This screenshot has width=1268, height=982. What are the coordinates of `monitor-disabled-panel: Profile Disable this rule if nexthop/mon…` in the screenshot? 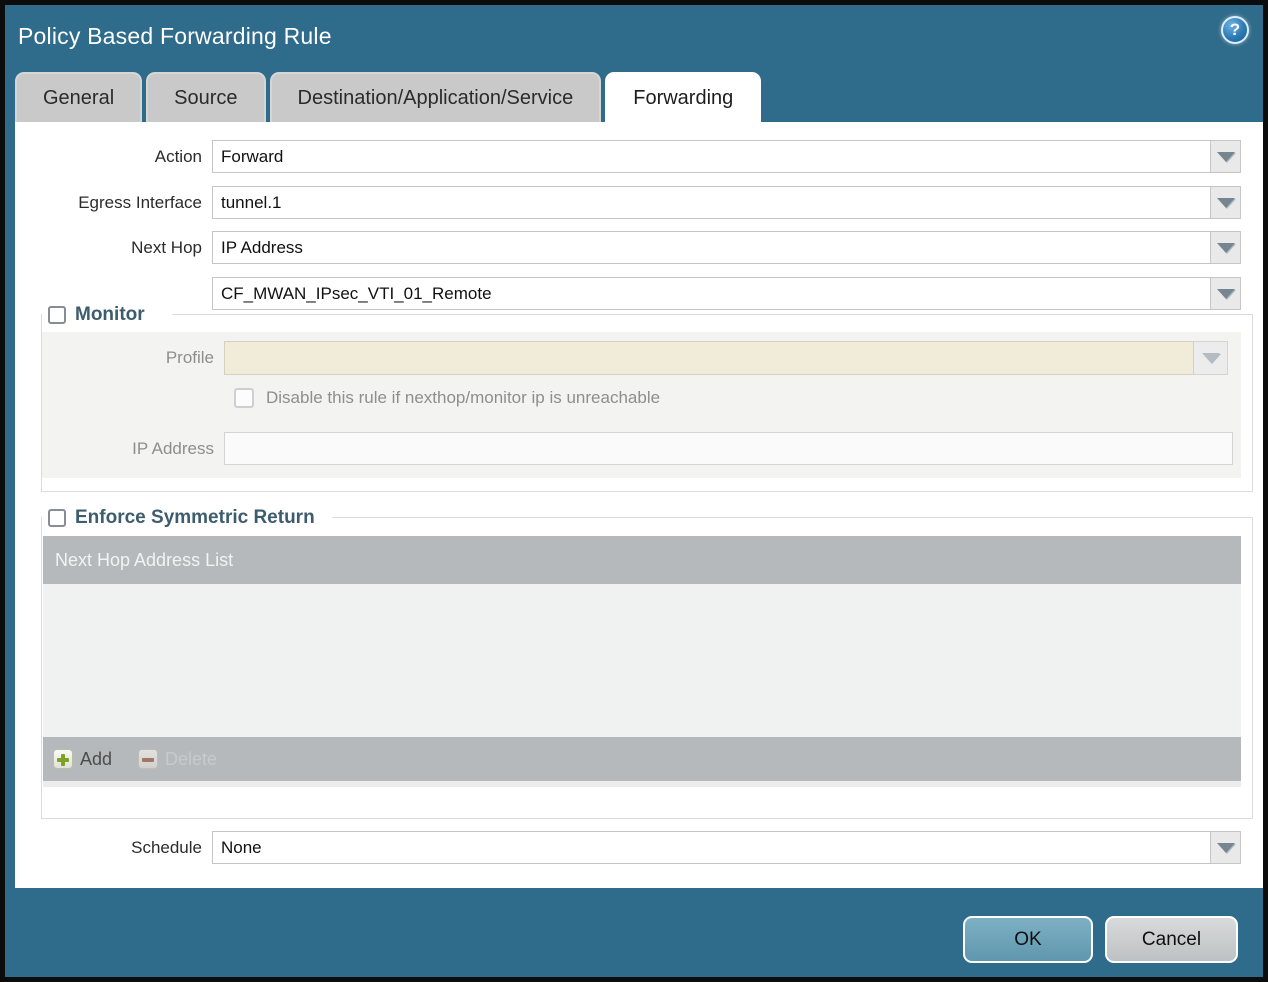 It's located at (641, 405).